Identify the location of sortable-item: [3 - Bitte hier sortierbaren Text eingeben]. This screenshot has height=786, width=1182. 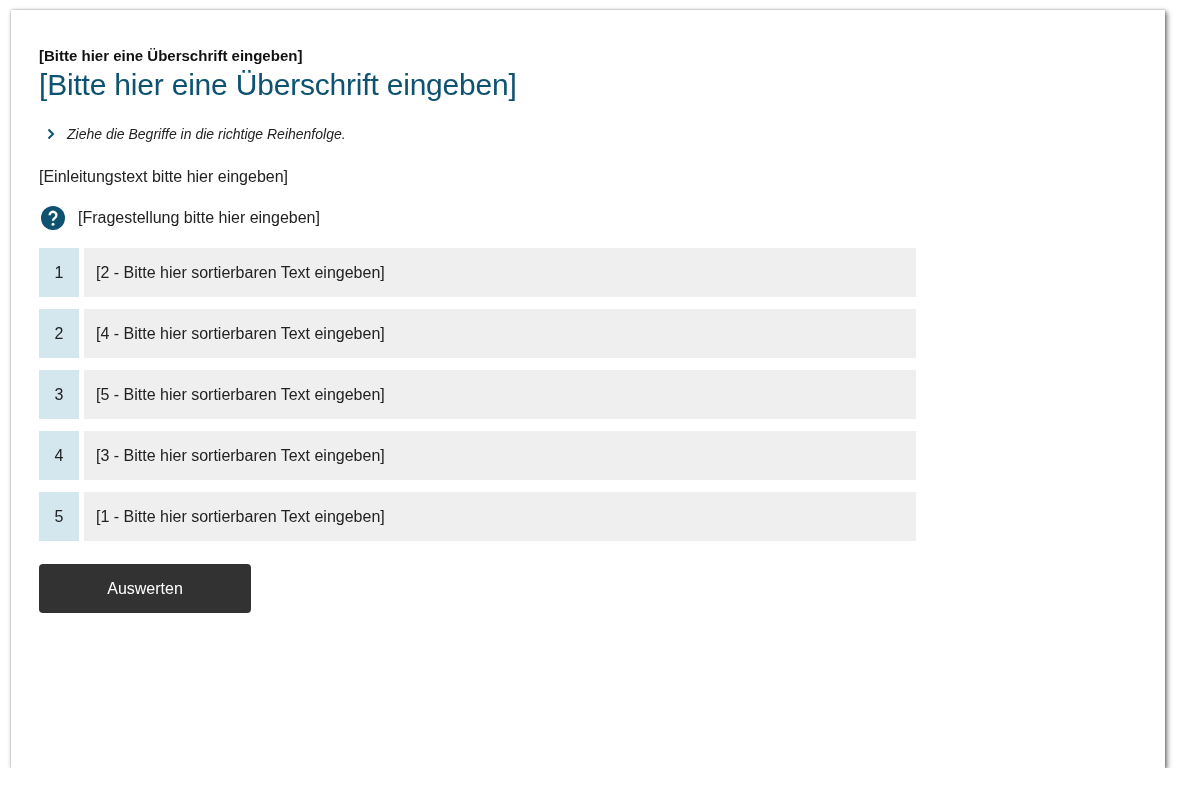
(500, 455).